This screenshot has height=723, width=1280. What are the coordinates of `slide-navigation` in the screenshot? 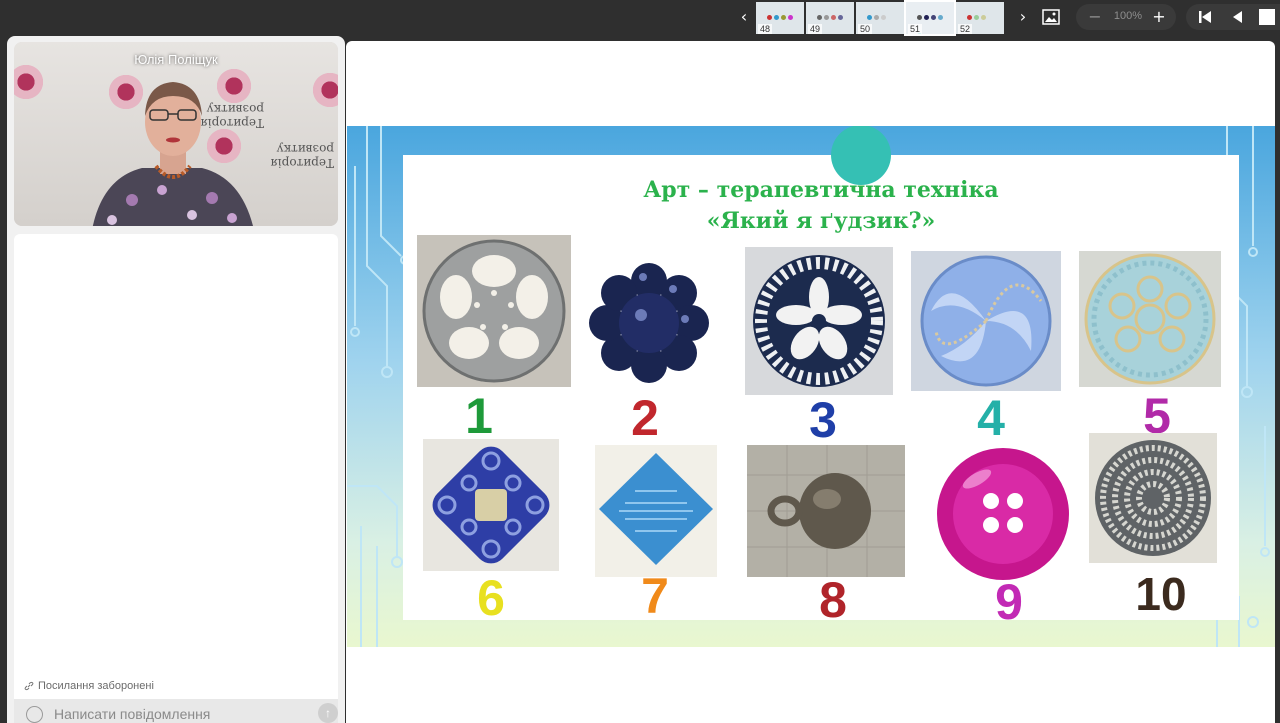 It's located at (1233, 17).